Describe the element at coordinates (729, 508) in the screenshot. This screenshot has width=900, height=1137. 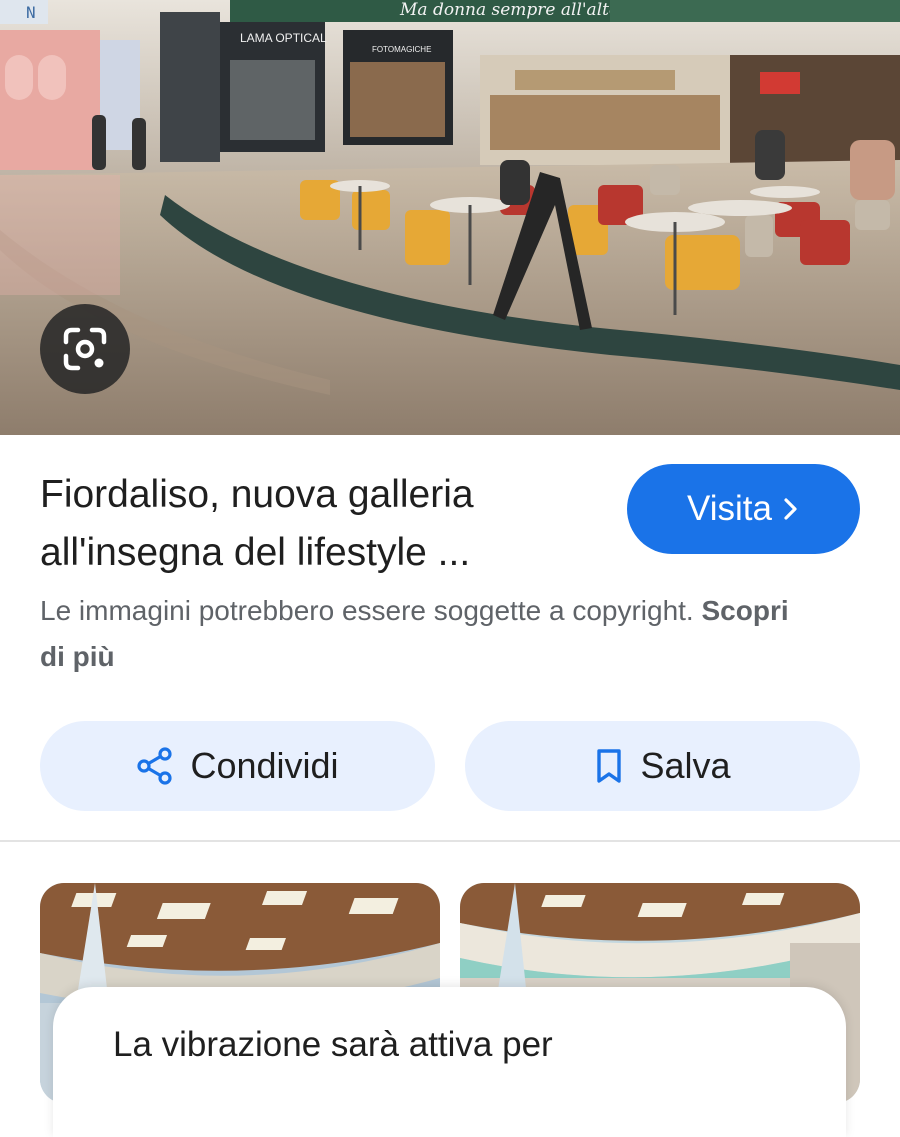
I see `visit-button-label: Visita` at that location.